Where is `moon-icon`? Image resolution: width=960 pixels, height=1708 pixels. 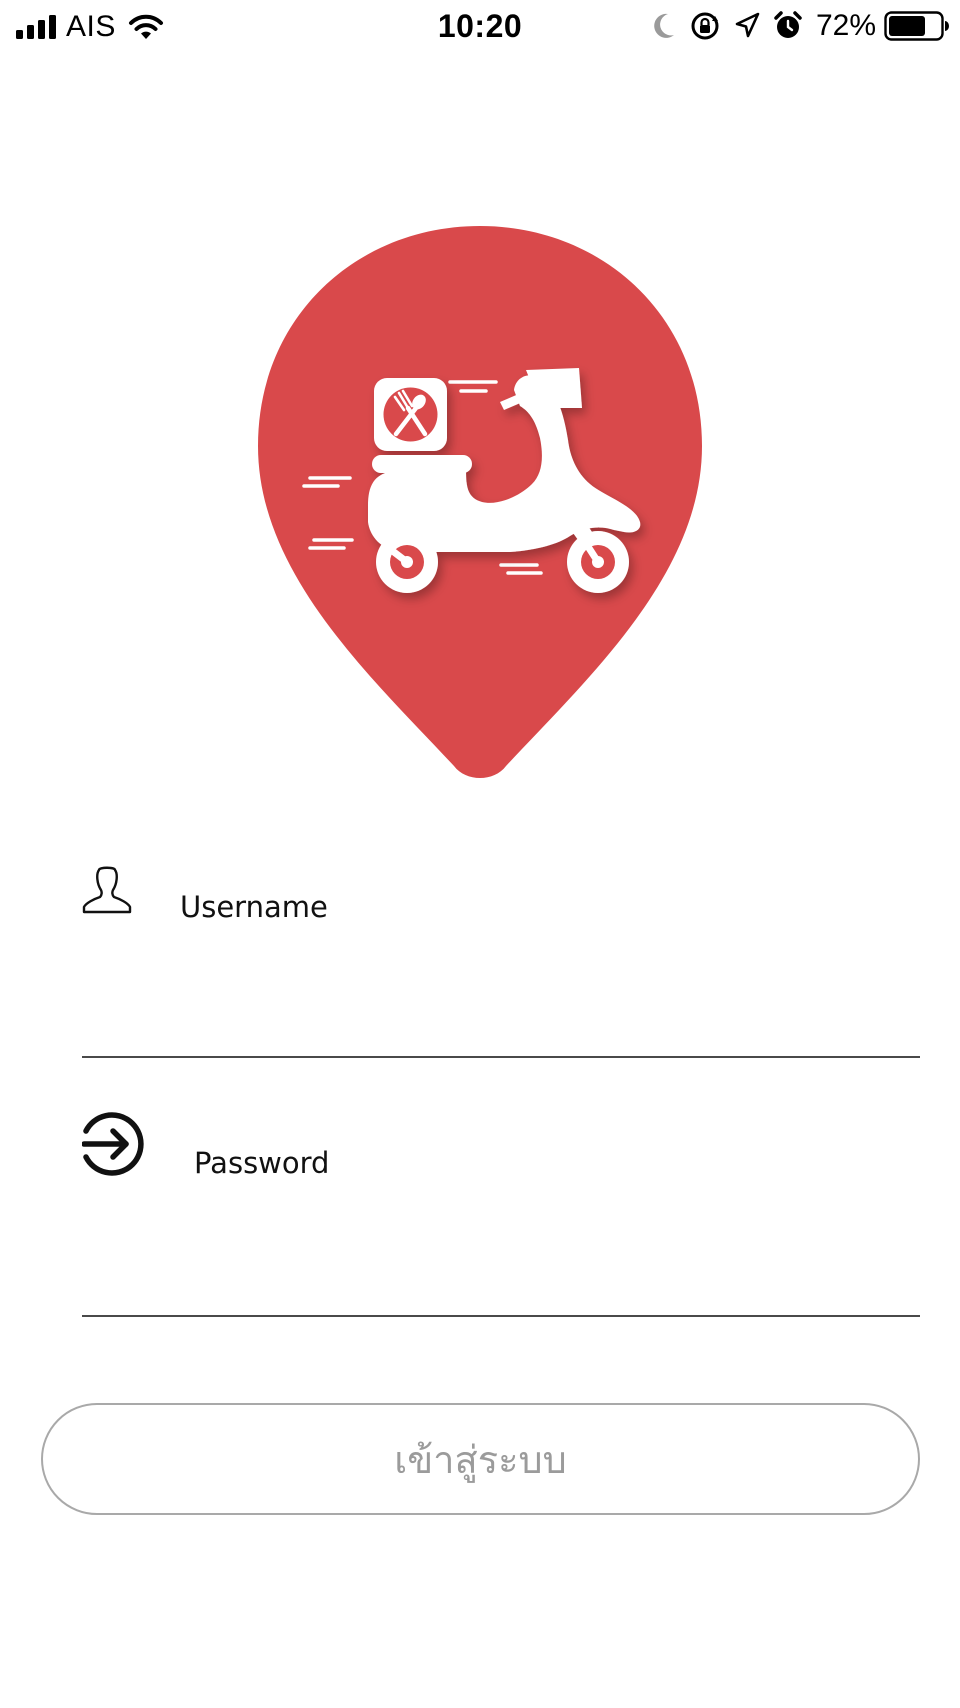 moon-icon is located at coordinates (664, 25).